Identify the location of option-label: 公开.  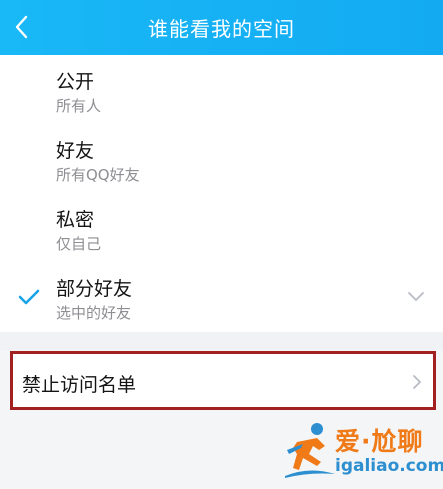
(75, 82).